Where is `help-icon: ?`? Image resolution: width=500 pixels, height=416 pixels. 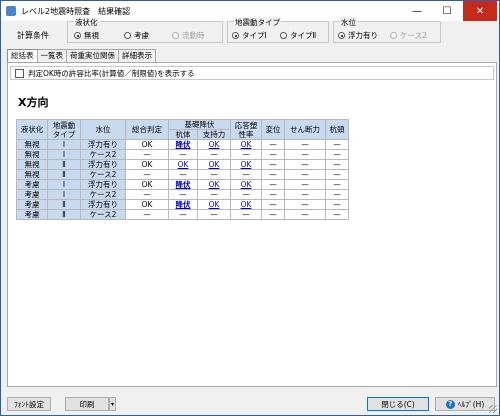 help-icon: ? is located at coordinates (450, 404).